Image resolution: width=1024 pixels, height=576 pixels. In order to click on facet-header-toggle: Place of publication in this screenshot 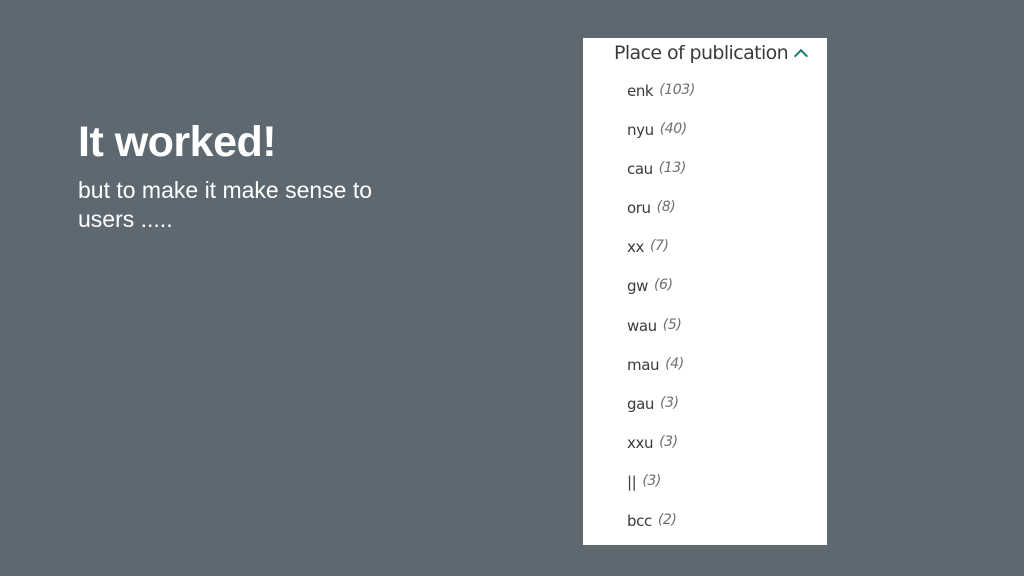, I will do `click(711, 53)`.